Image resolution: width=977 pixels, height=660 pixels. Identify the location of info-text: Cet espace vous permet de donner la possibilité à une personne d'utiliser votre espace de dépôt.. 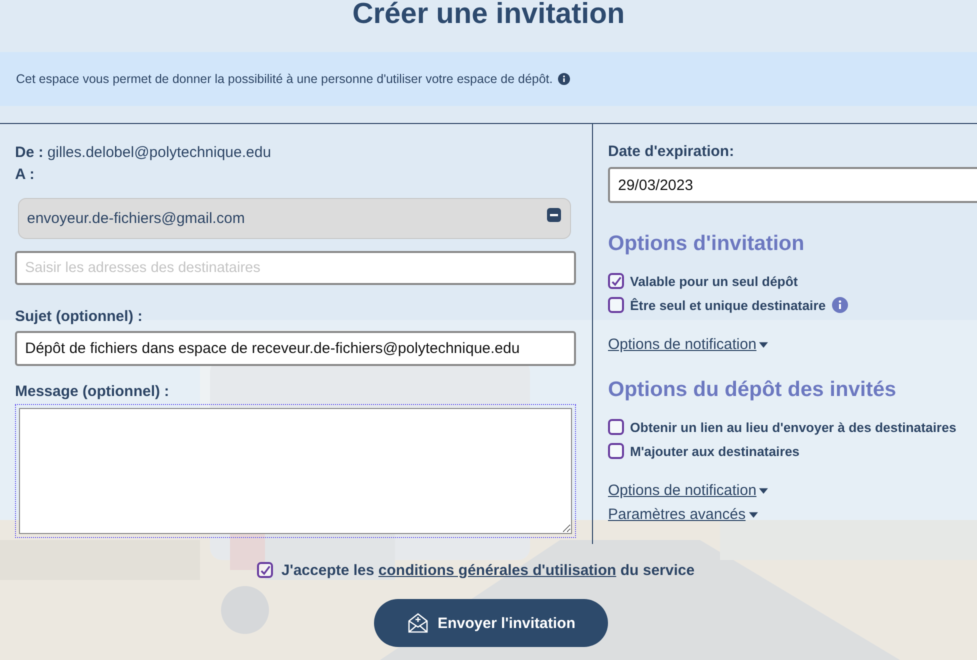
(284, 79).